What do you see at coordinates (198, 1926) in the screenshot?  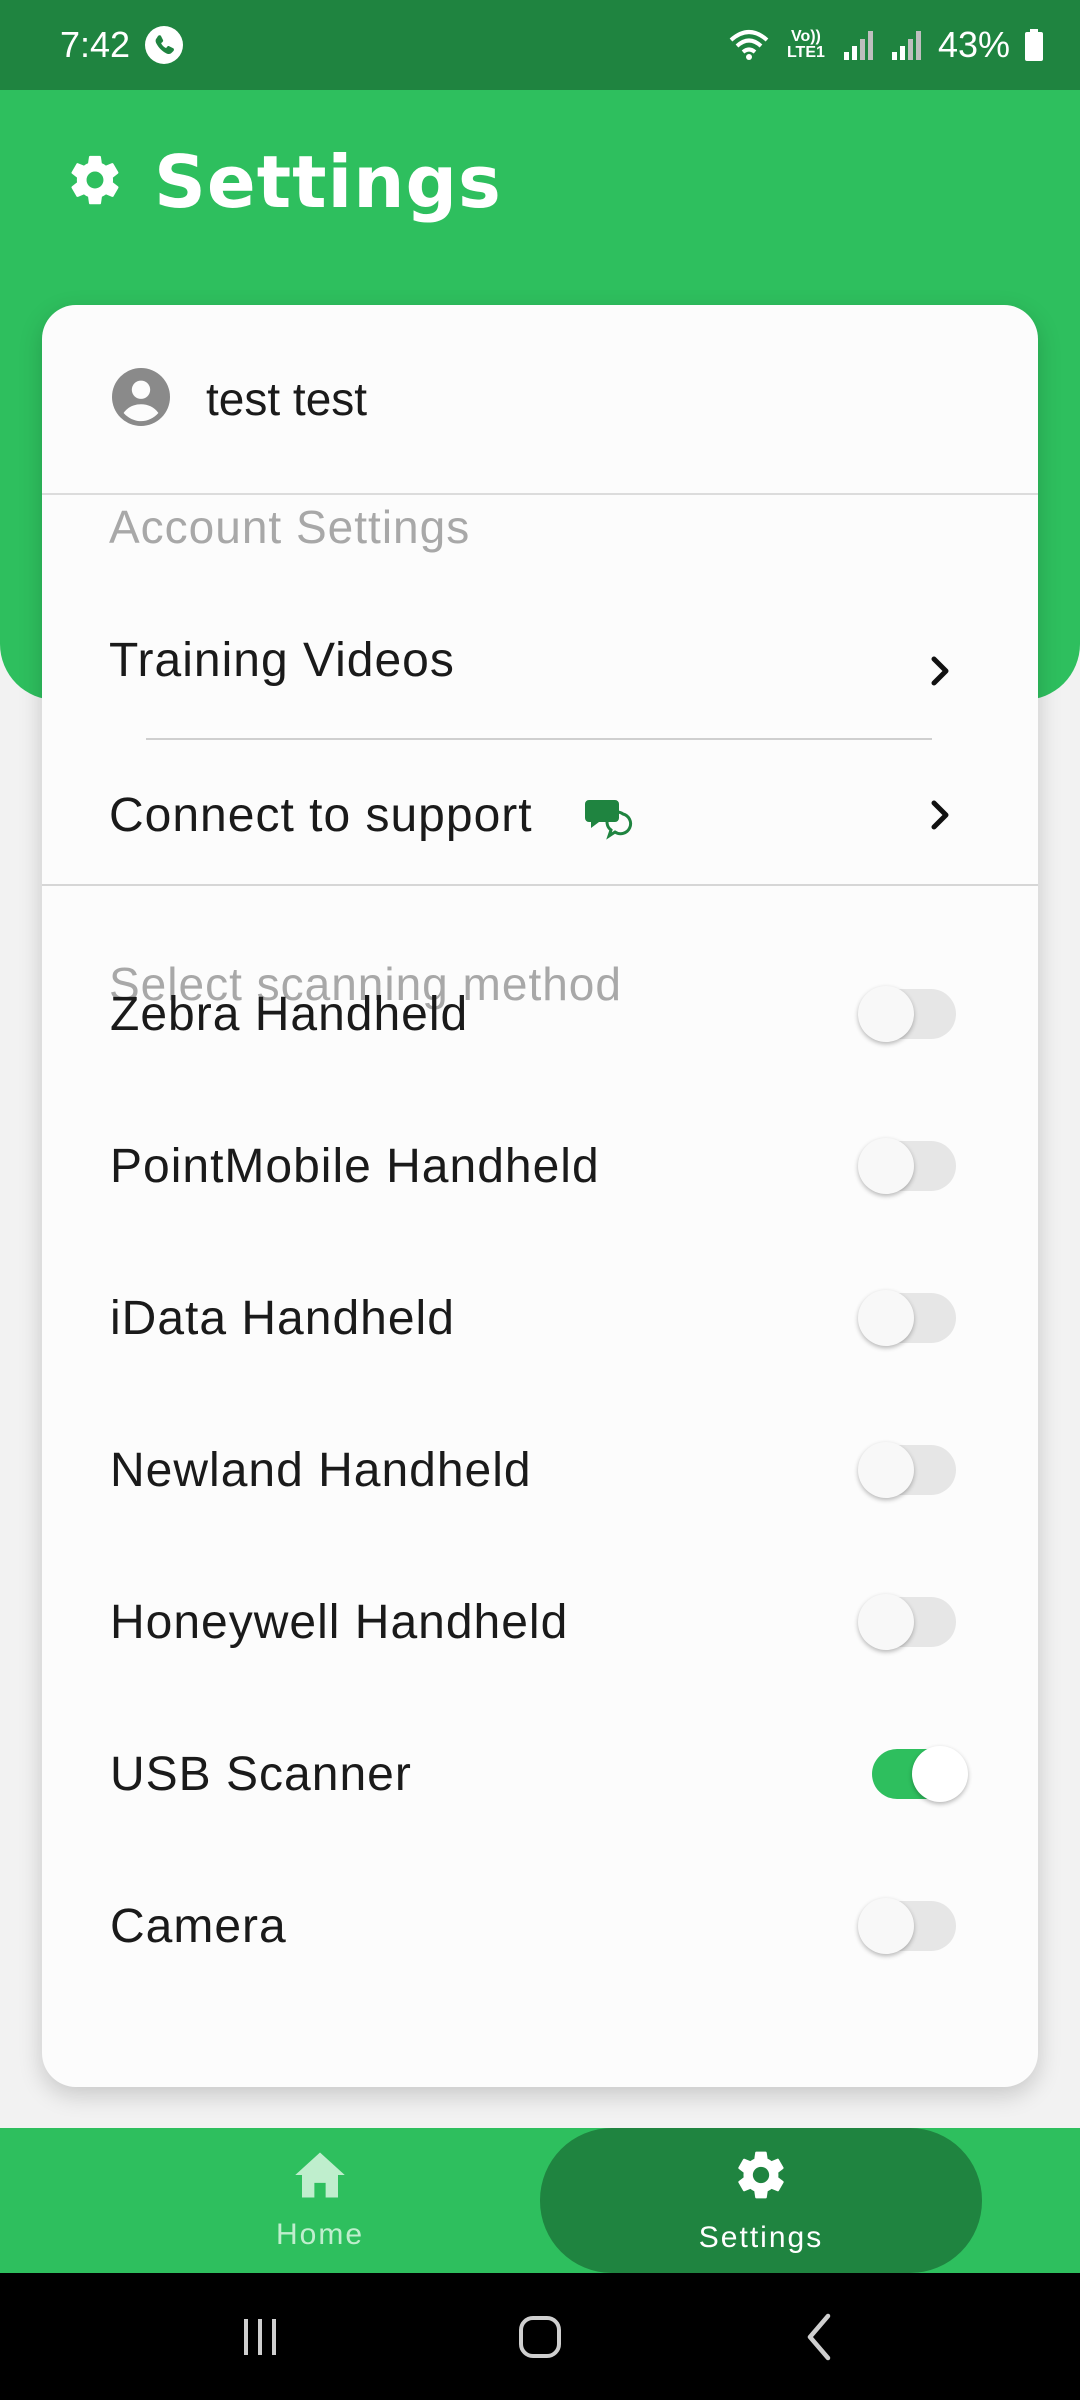 I see `scanning-option-label: Camera` at bounding box center [198, 1926].